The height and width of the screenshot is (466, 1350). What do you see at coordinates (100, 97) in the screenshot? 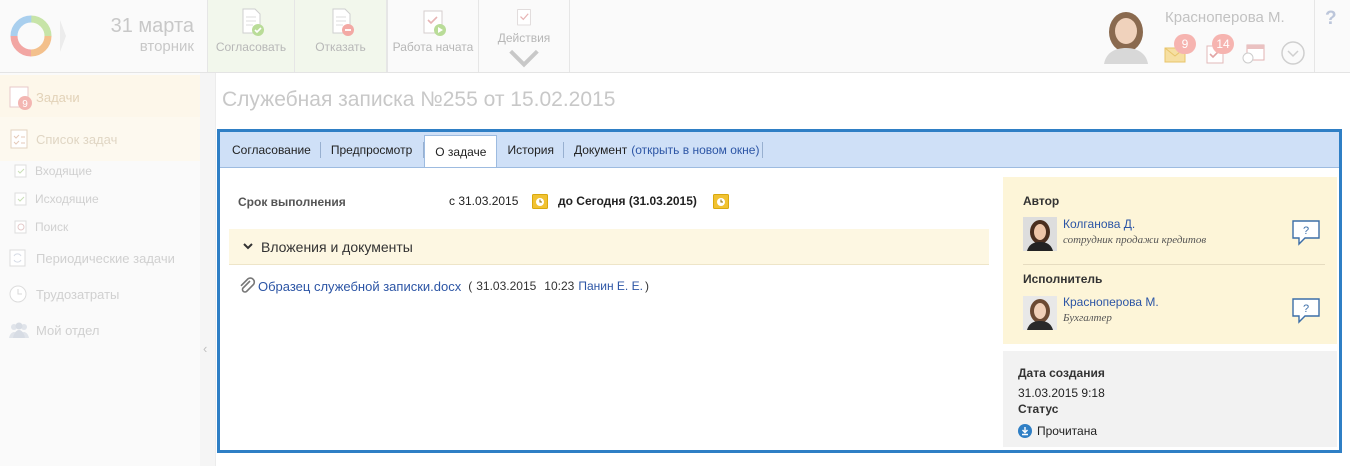
I see `sidebar-item-tasks: 9 Задачи` at bounding box center [100, 97].